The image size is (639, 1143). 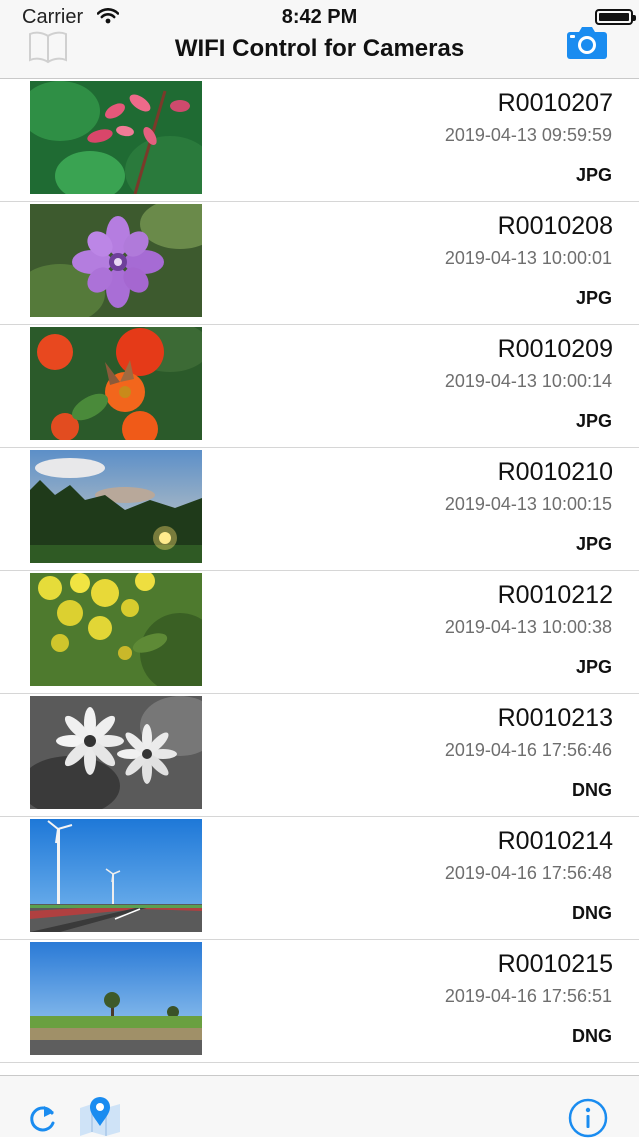 I want to click on page-title: WIFI Control for Cameras, so click(x=319, y=48).